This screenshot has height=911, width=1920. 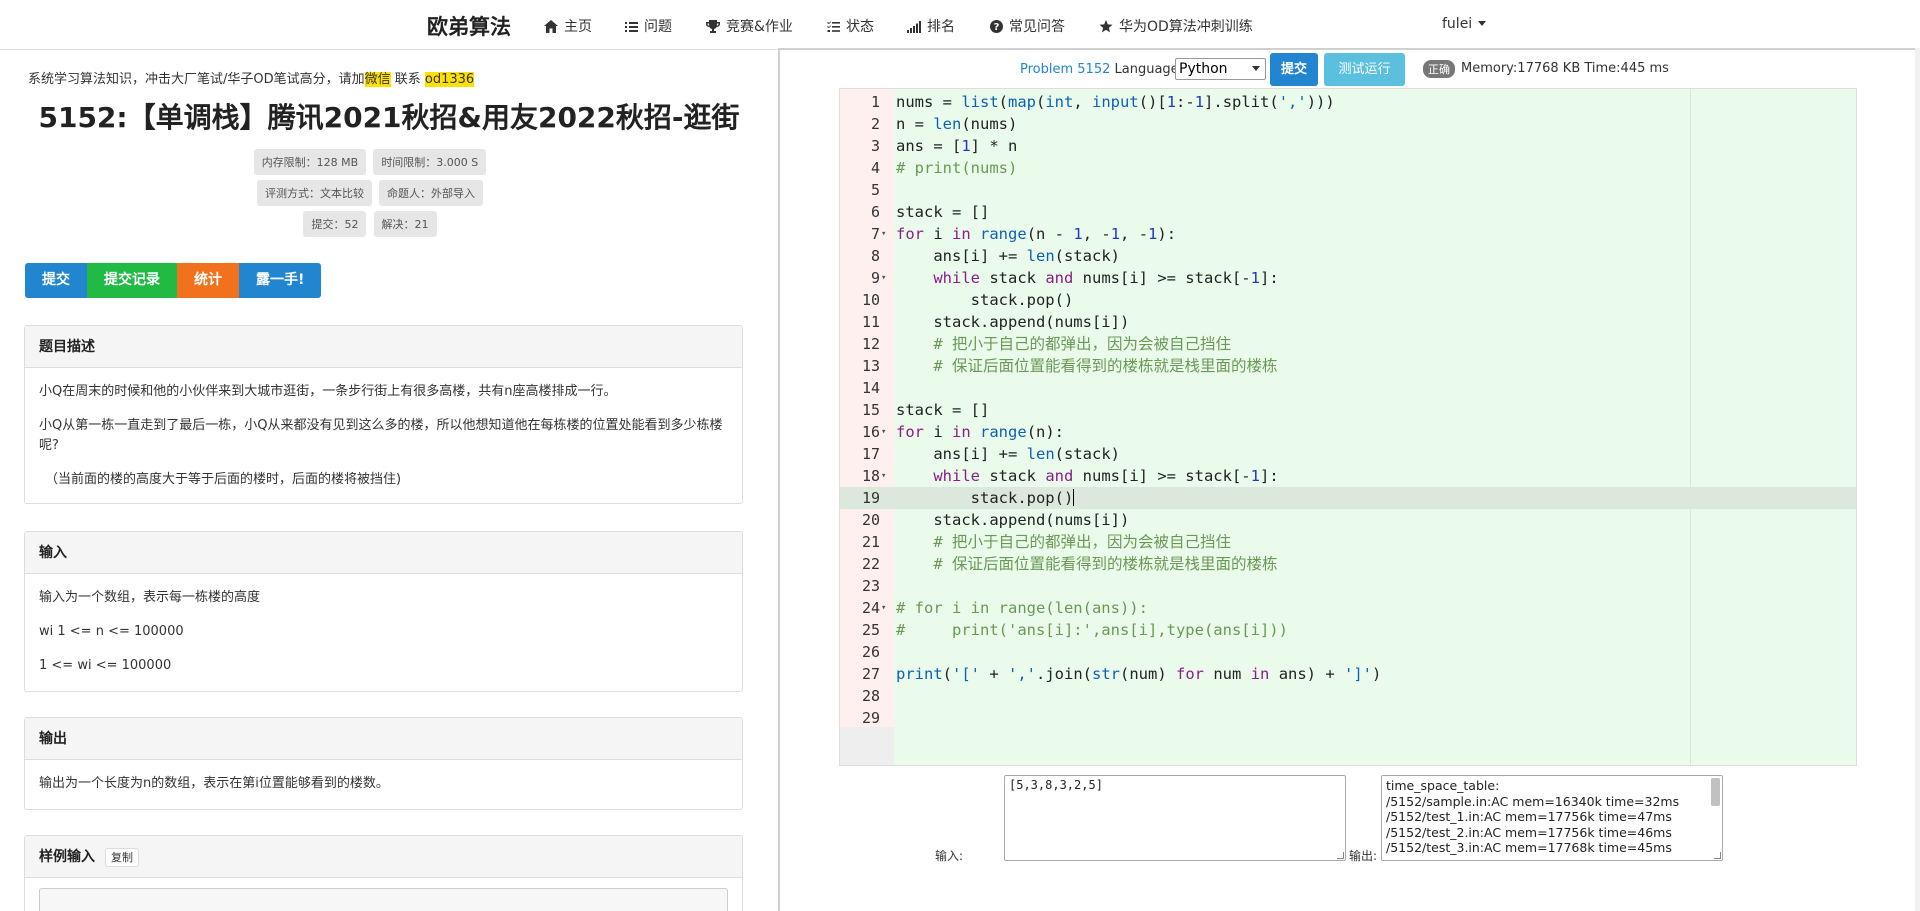 What do you see at coordinates (1348, 190) in the screenshot?
I see `code-line: 5` at bounding box center [1348, 190].